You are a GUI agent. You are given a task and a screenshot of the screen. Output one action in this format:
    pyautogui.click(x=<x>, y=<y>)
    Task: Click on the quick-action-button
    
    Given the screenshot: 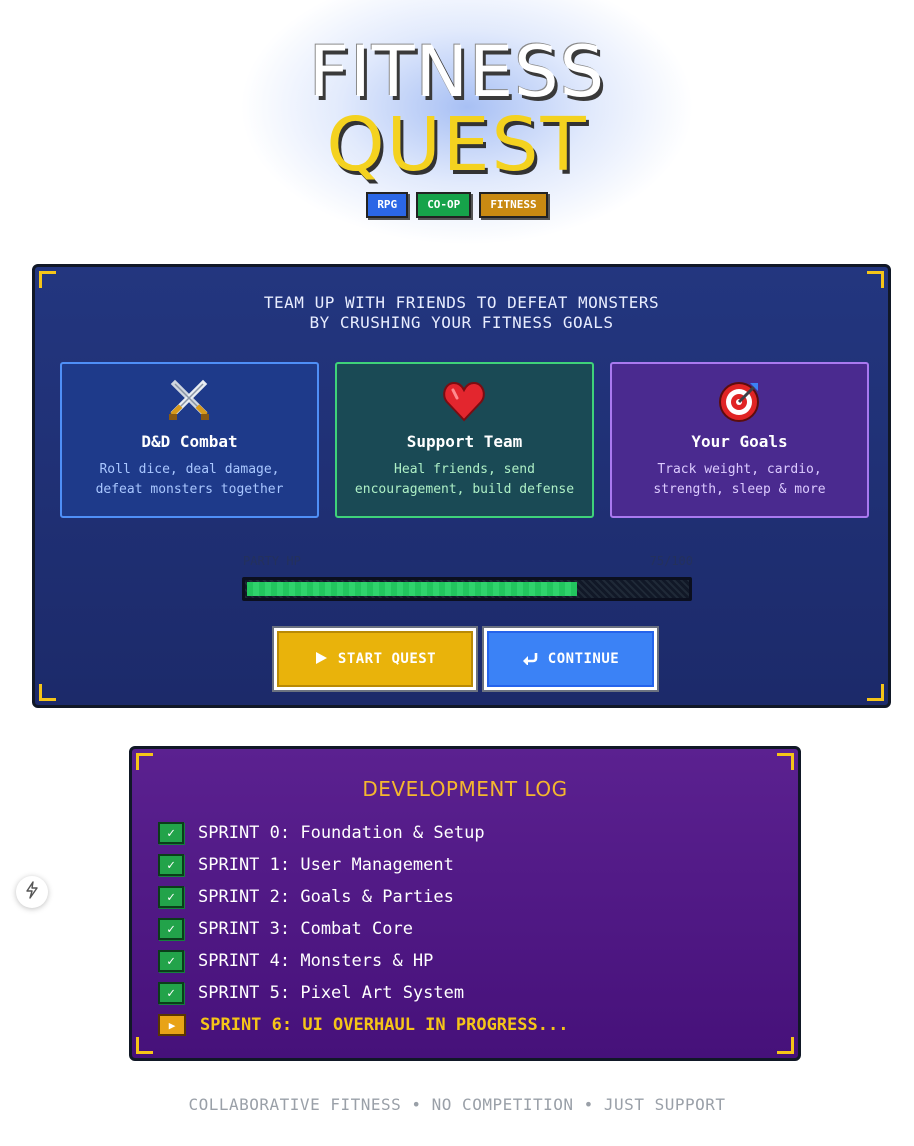 What is the action you would take?
    pyautogui.click(x=32, y=892)
    